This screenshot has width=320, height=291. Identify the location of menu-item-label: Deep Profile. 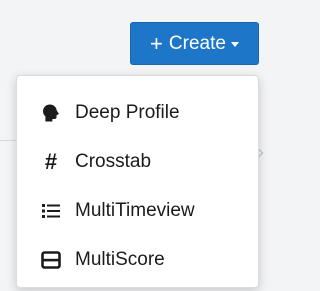
(127, 112).